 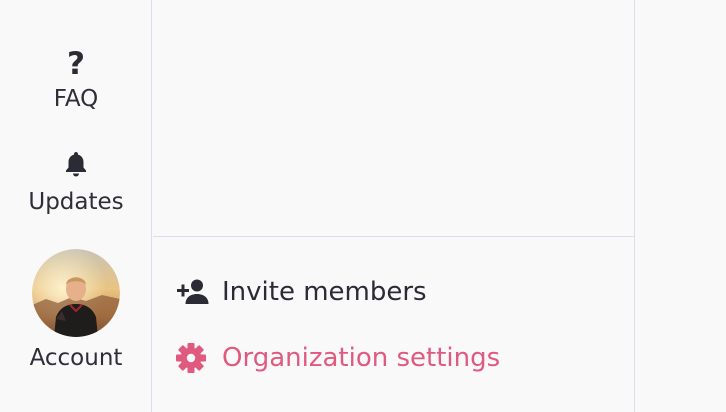 What do you see at coordinates (394, 236) in the screenshot?
I see `divider` at bounding box center [394, 236].